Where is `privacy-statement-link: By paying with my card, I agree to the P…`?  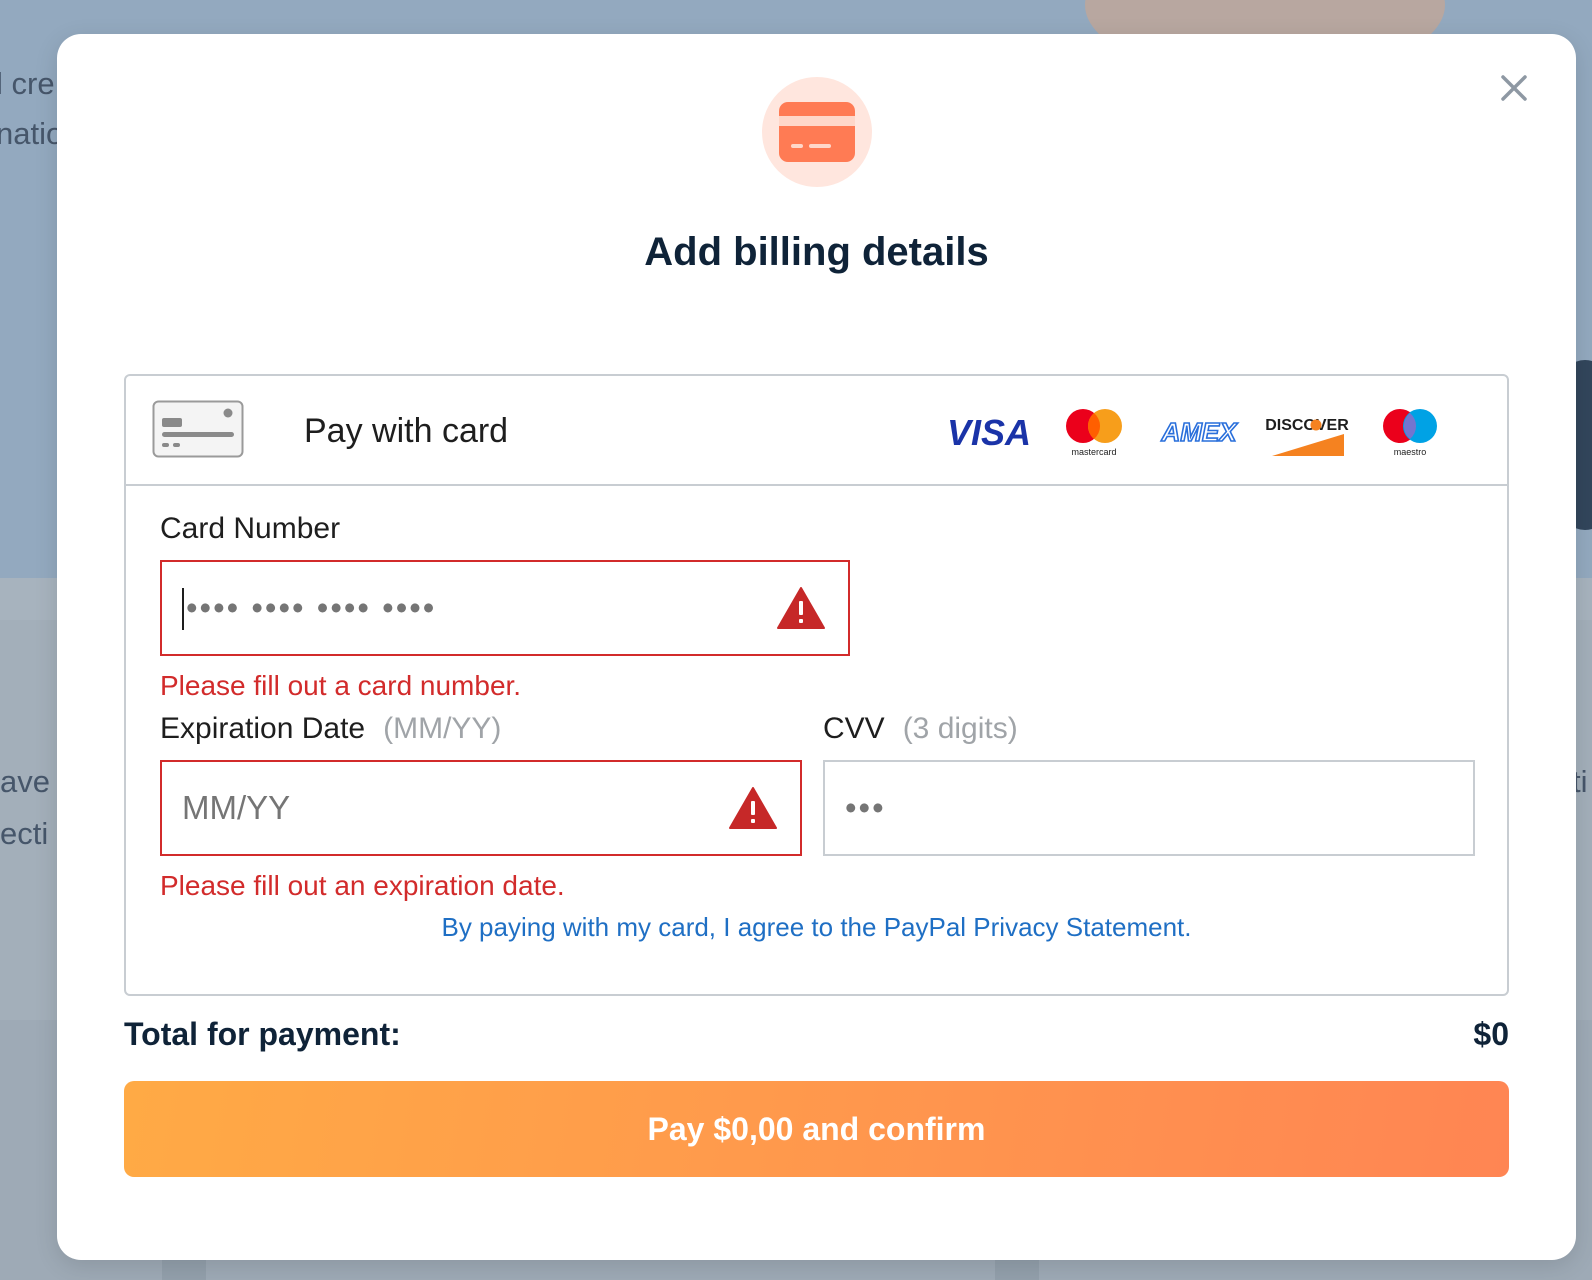
privacy-statement-link: By paying with my card, I agree to the P… is located at coordinates (816, 927).